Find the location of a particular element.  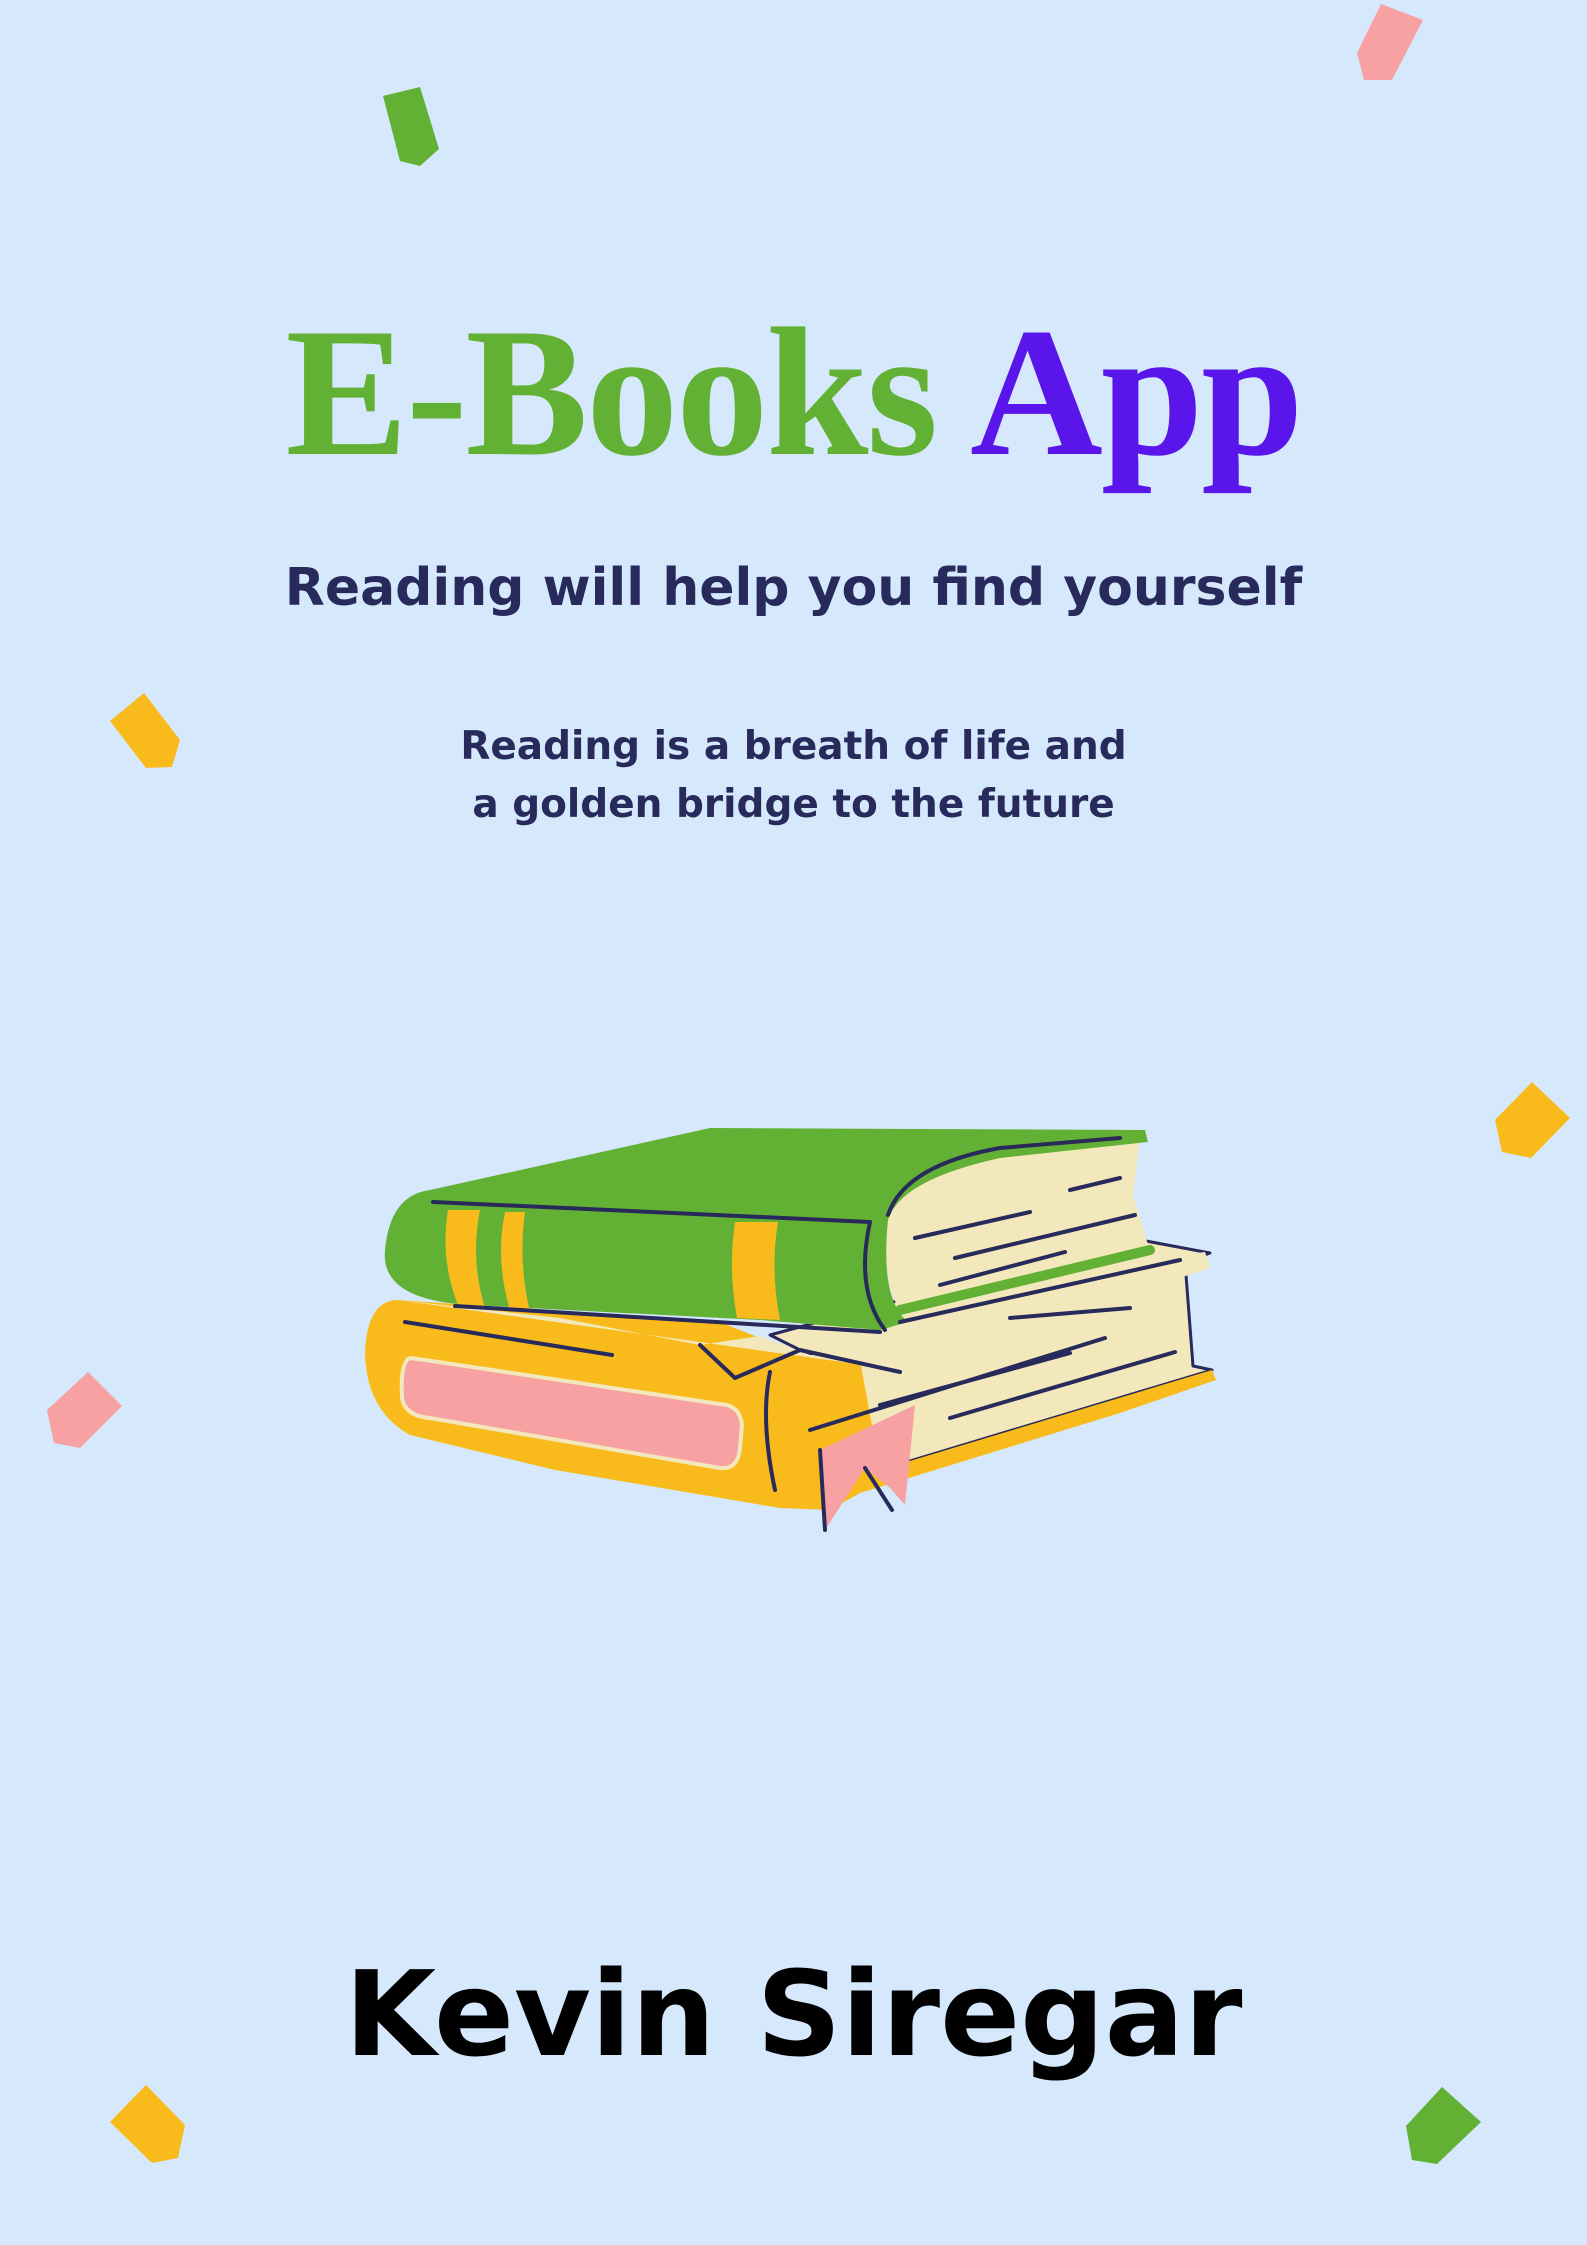

stacked-books-illustration is located at coordinates (790, 1330).